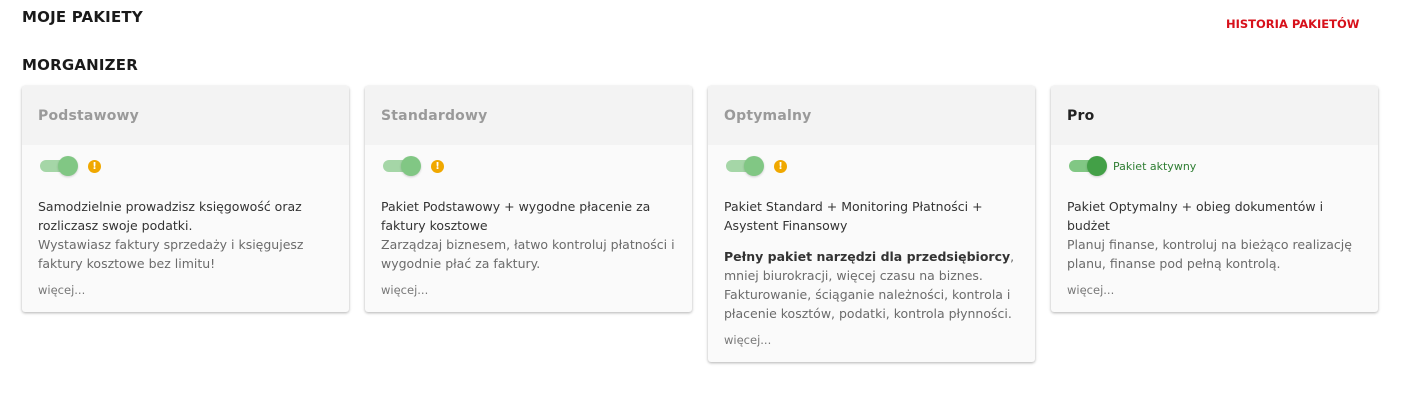 This screenshot has height=405, width=1413. What do you see at coordinates (185, 115) in the screenshot?
I see `card-title: Podstawowy` at bounding box center [185, 115].